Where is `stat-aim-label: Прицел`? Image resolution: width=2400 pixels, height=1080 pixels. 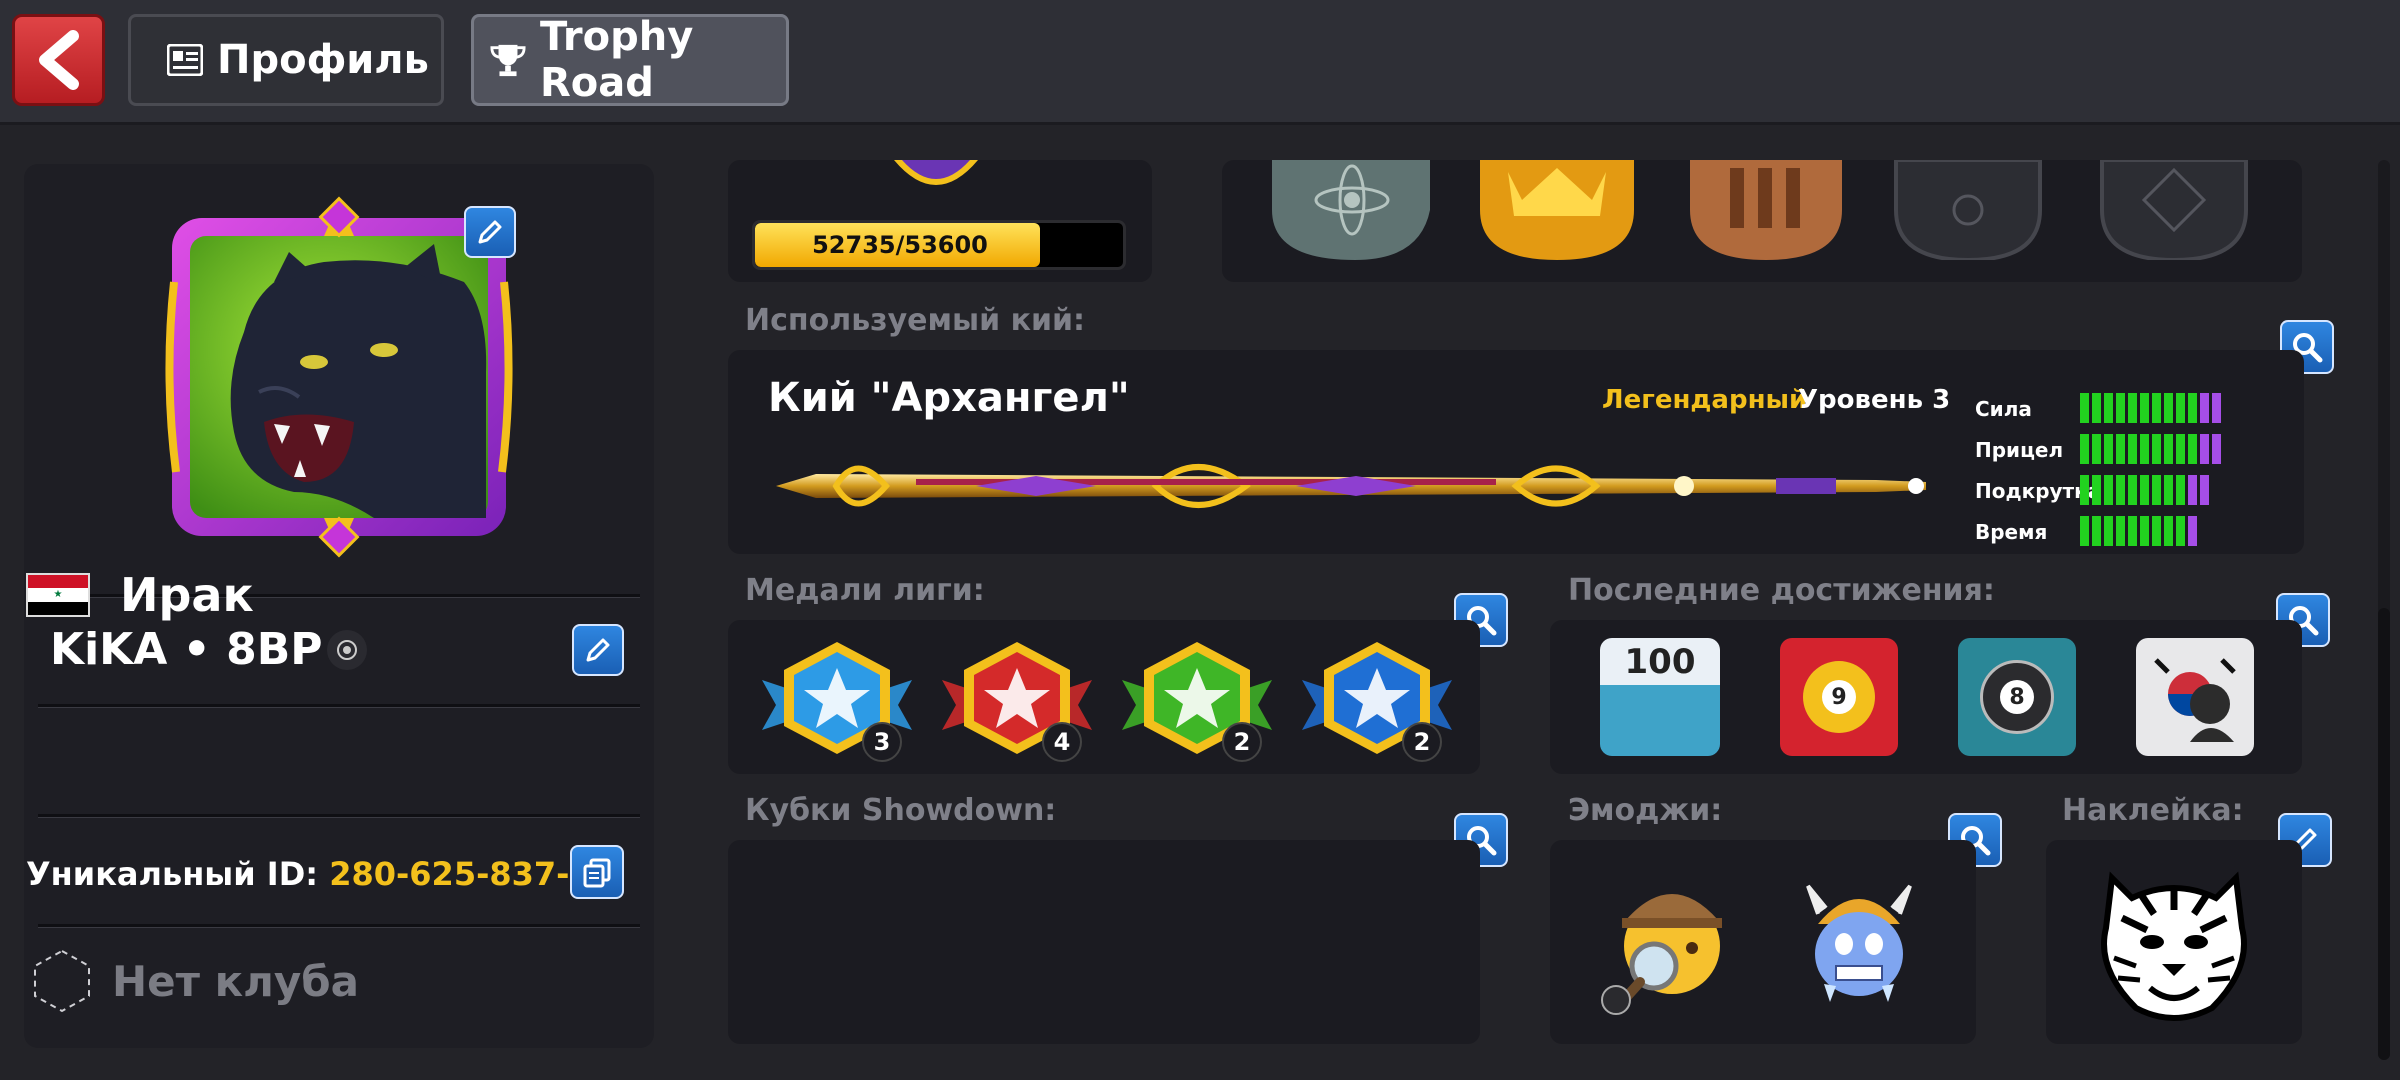
stat-aim-label: Прицел is located at coordinates (2019, 450).